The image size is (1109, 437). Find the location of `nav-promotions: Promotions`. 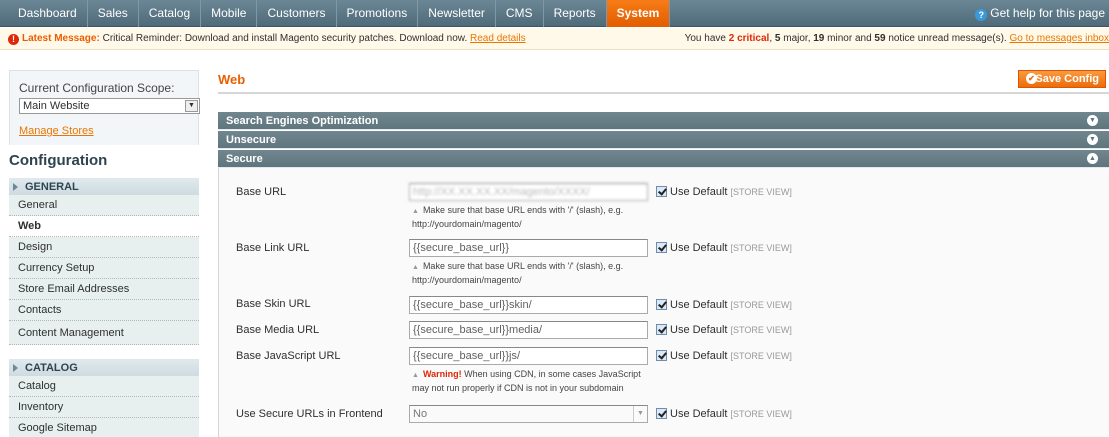

nav-promotions: Promotions is located at coordinates (378, 13).